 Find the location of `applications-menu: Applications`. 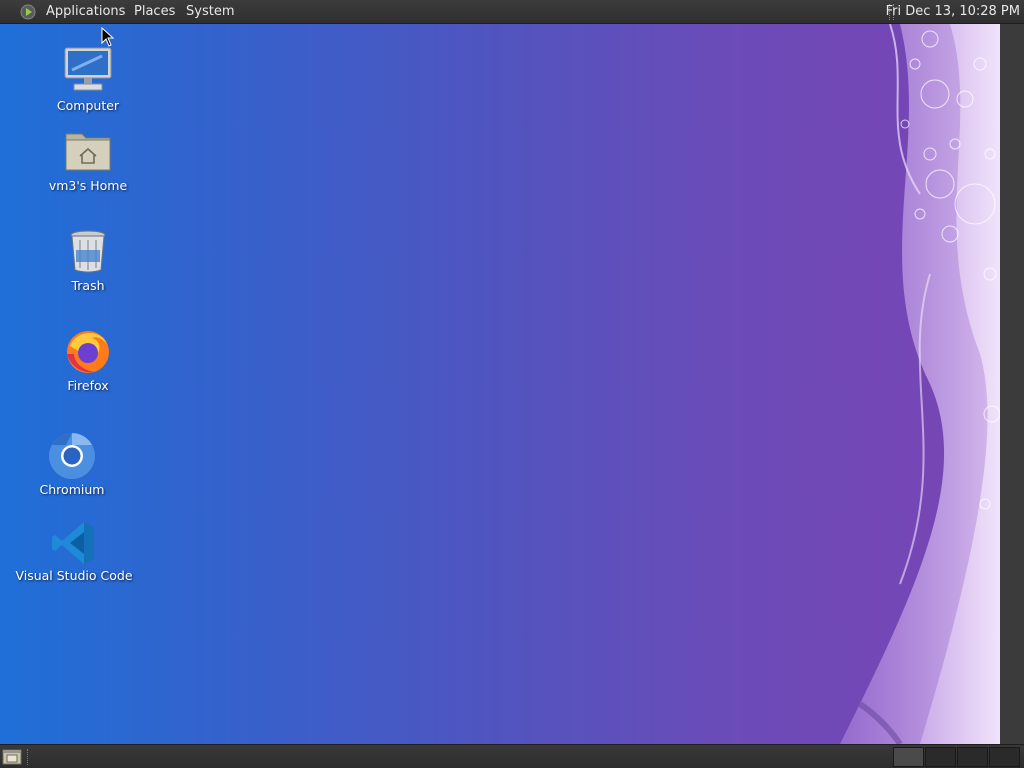

applications-menu: Applications is located at coordinates (85, 12).